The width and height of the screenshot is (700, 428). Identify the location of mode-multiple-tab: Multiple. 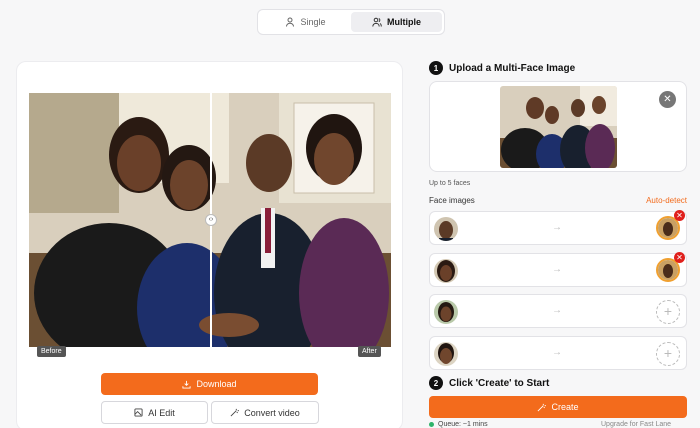
(396, 22).